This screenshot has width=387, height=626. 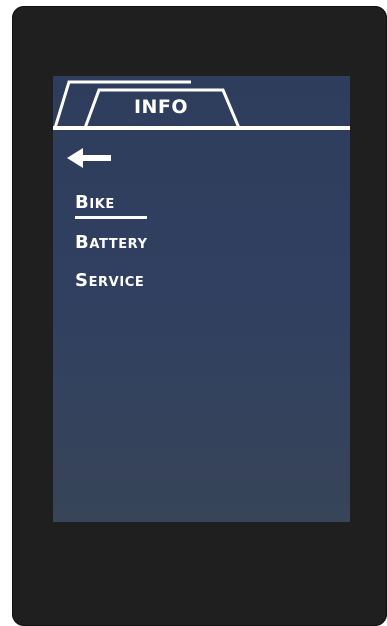 What do you see at coordinates (111, 217) in the screenshot?
I see `selection-underline` at bounding box center [111, 217].